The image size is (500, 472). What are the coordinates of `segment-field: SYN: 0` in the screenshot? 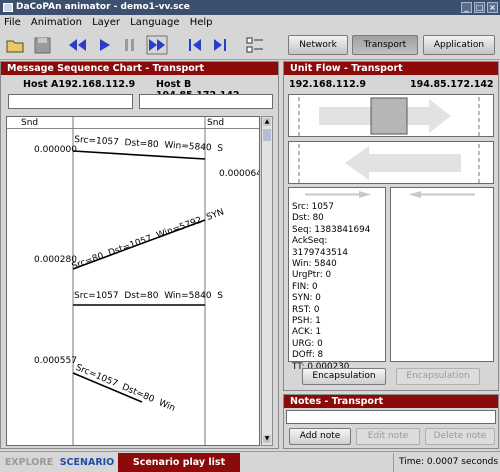 It's located at (306, 298).